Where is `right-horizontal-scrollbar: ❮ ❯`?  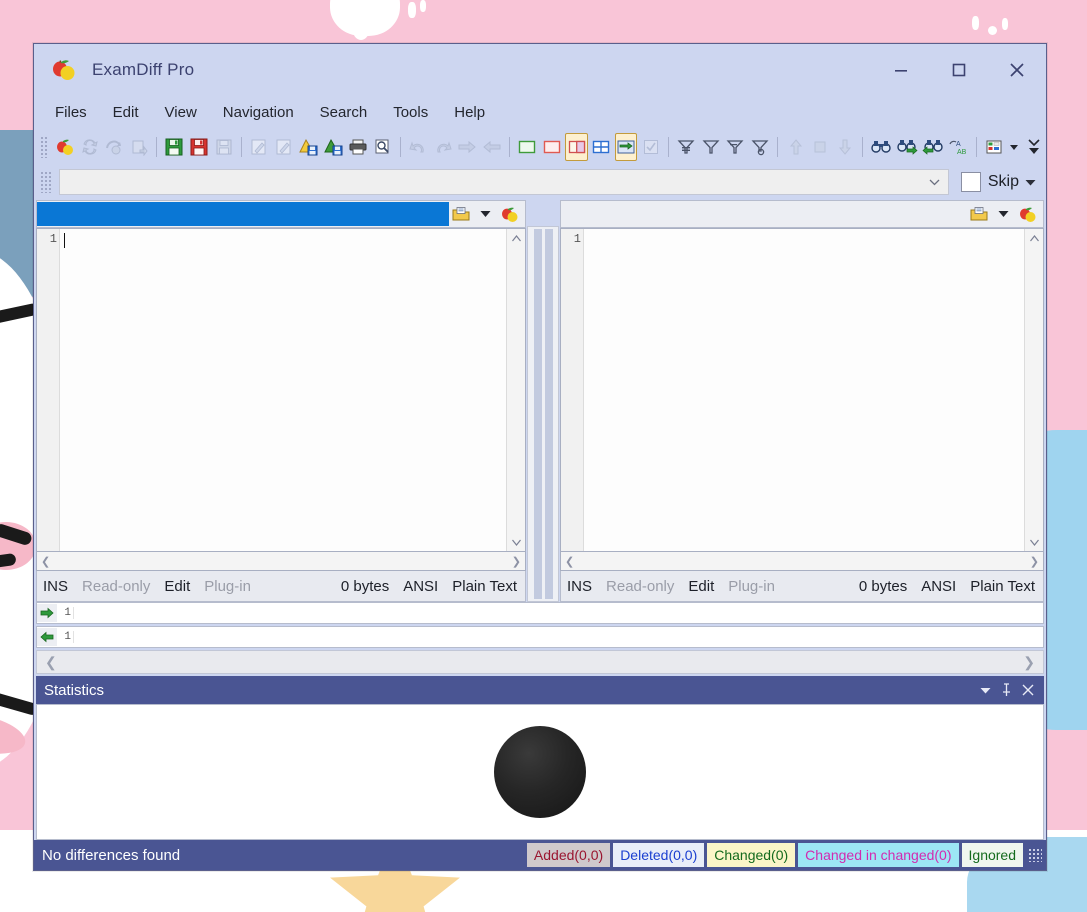 right-horizontal-scrollbar: ❮ ❯ is located at coordinates (802, 561).